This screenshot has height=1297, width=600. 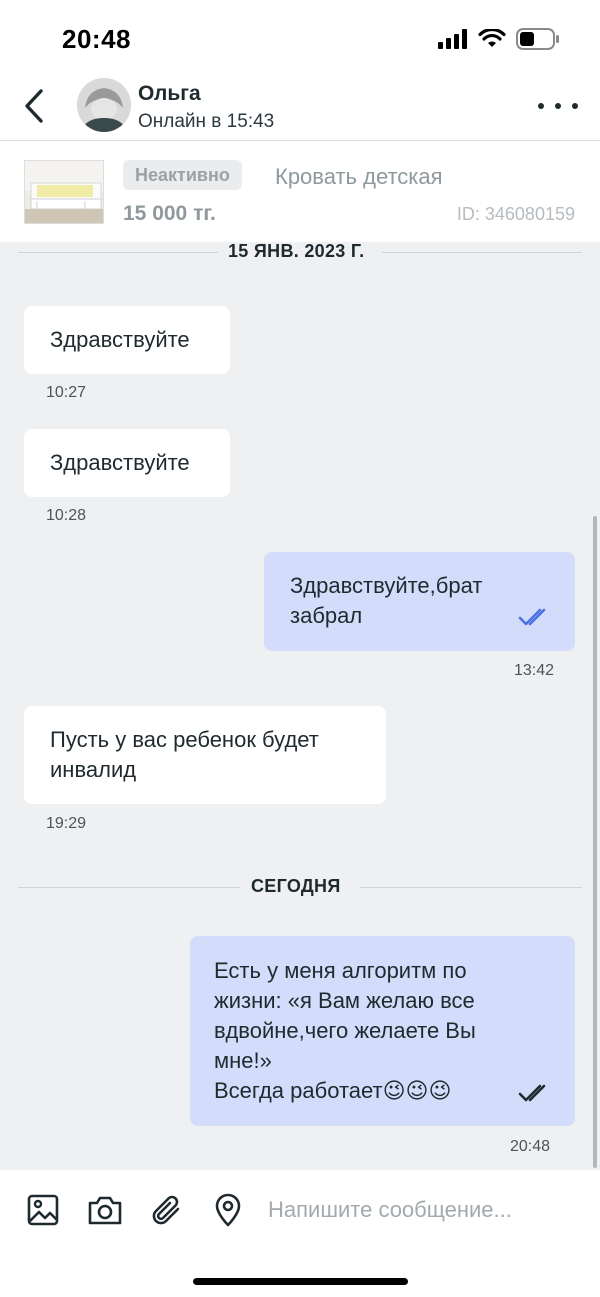 I want to click on product-title: Кровать детская, so click(x=359, y=176).